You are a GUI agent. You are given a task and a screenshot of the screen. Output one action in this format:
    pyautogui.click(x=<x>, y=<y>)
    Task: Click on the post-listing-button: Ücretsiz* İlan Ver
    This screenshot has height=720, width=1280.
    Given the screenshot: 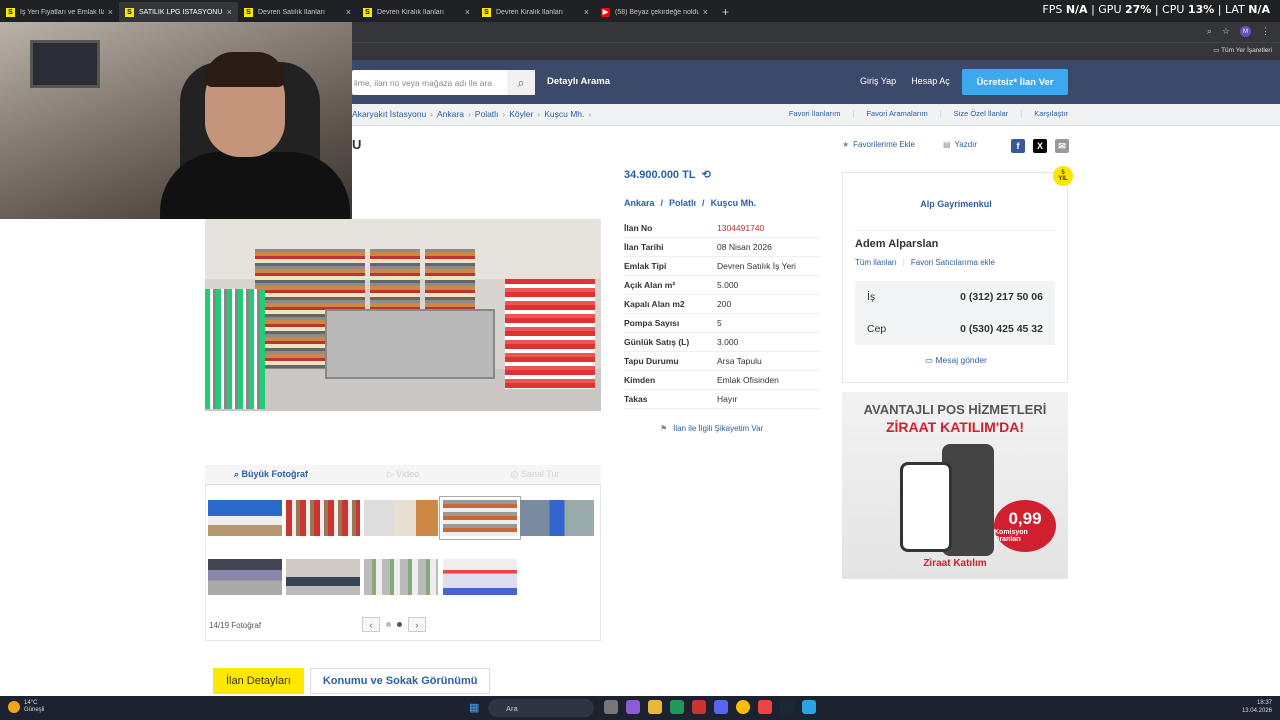 What is the action you would take?
    pyautogui.click(x=1015, y=82)
    